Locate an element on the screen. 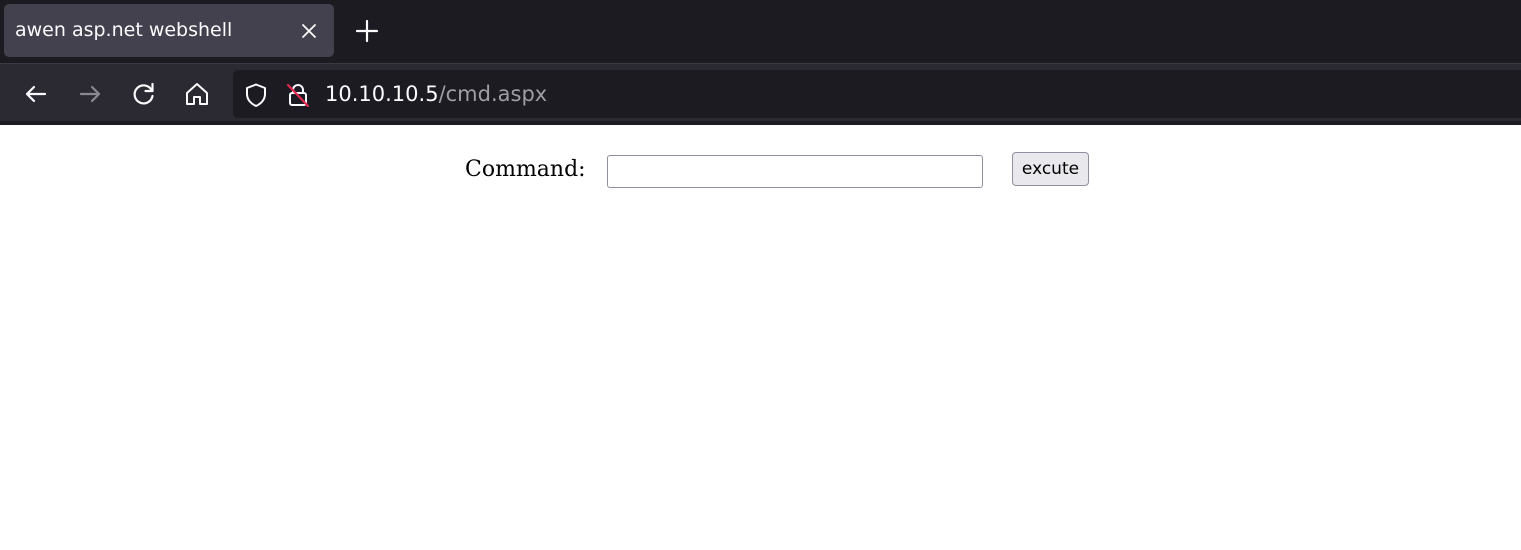  arrow-left-icon is located at coordinates (36, 94).